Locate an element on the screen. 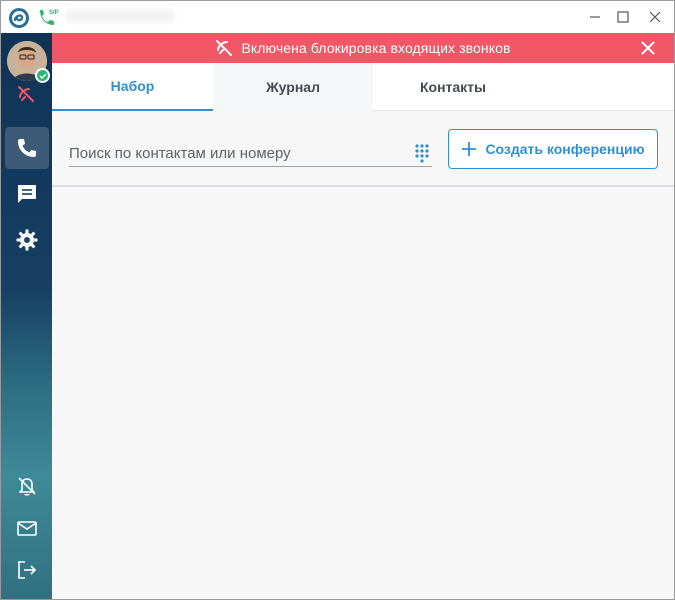 The image size is (675, 600). chat-icon is located at coordinates (27, 194).